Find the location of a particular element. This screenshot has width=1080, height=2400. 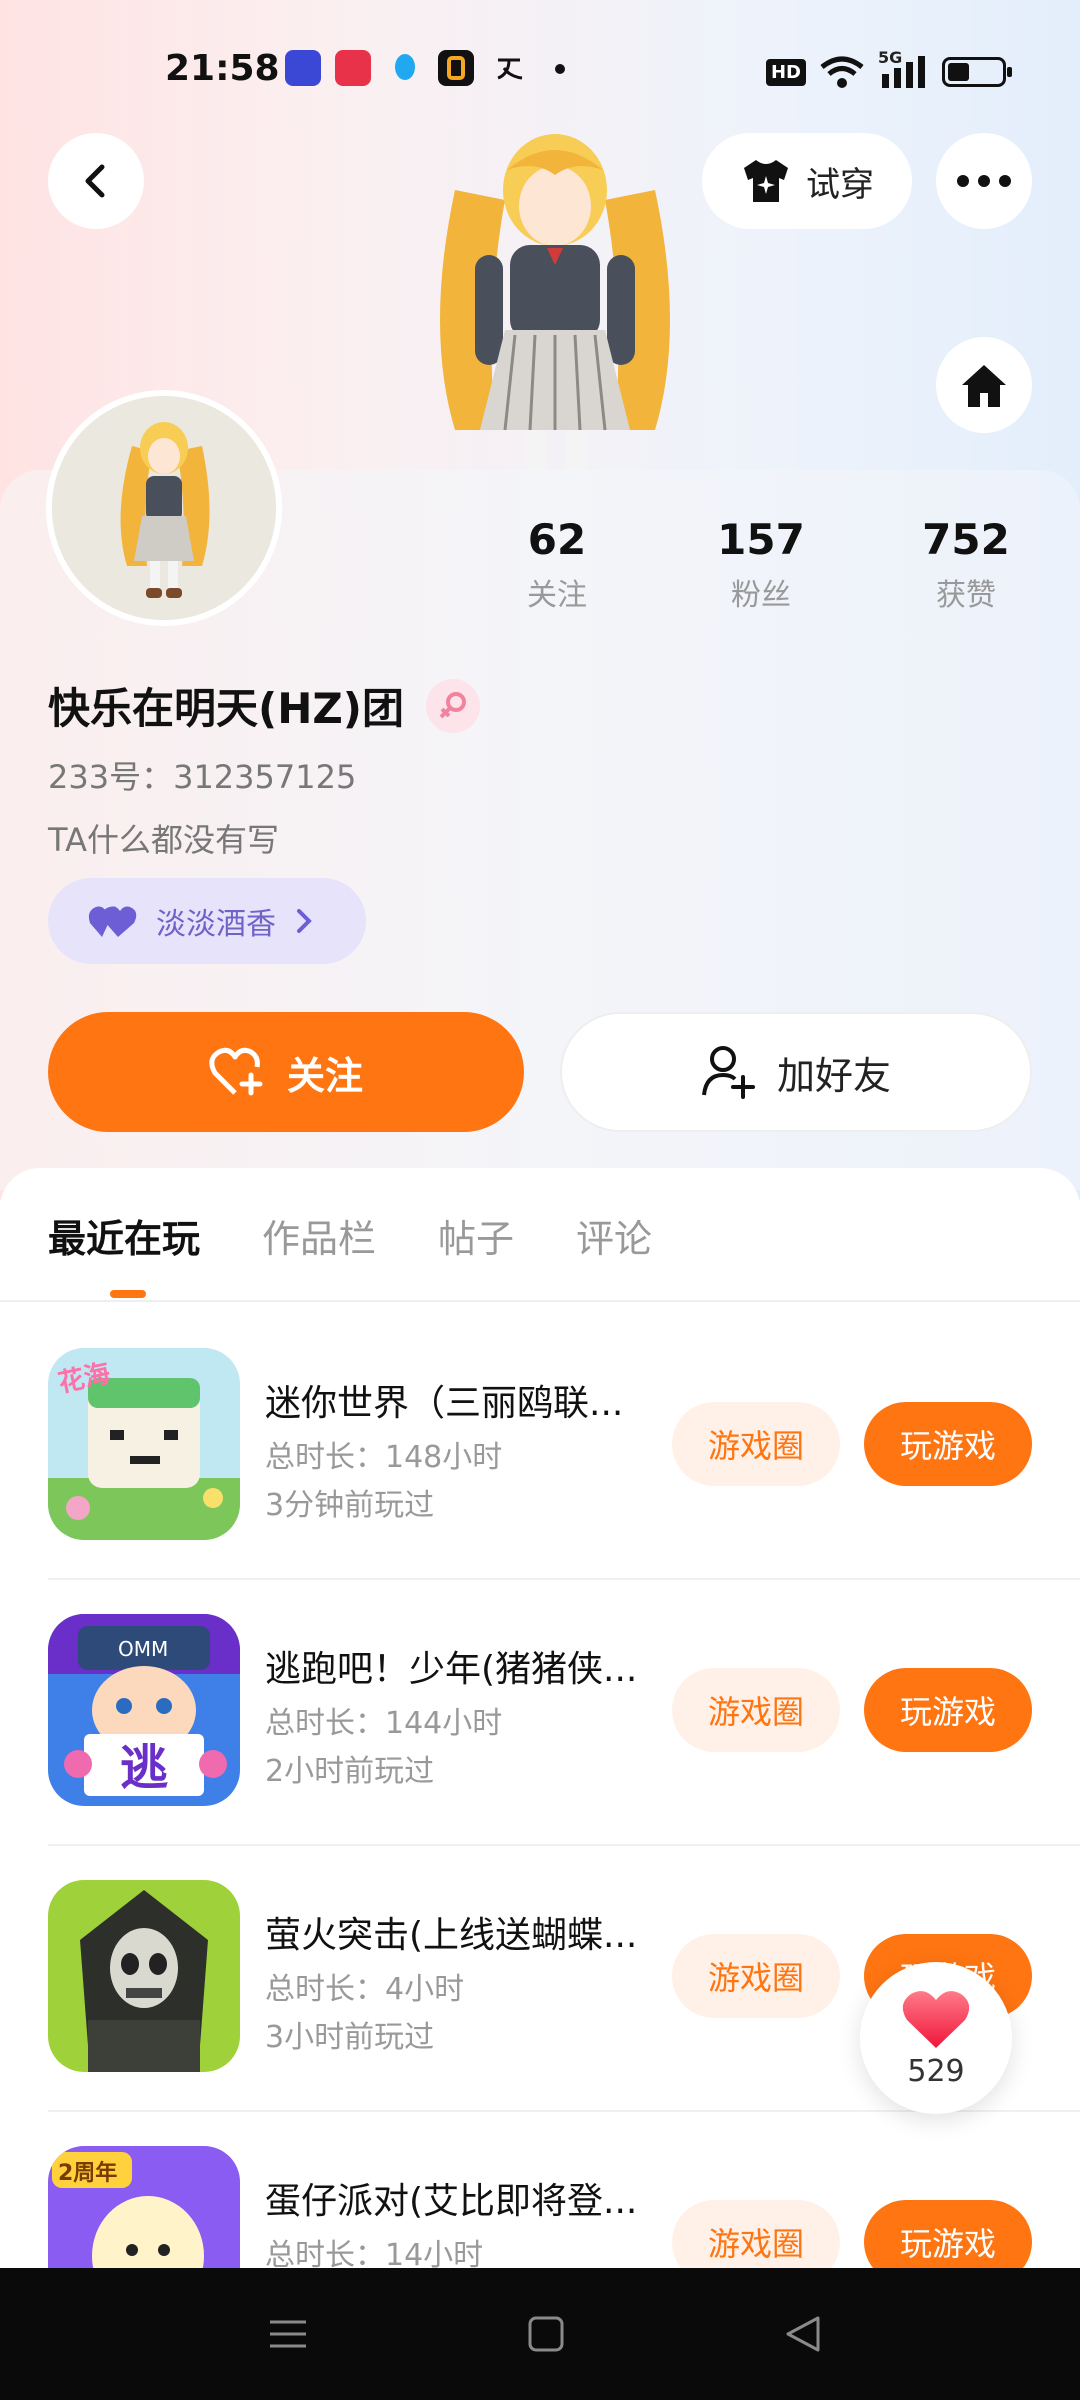

more-options-button is located at coordinates (984, 181).